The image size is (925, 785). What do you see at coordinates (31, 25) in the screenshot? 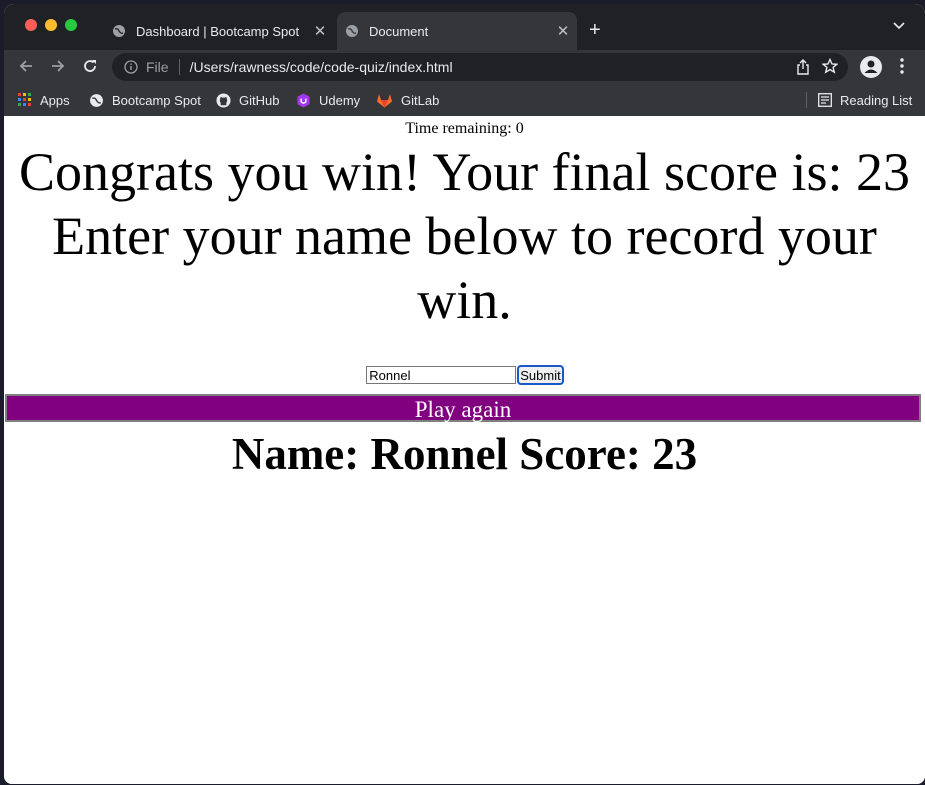
I see `close-window-button` at bounding box center [31, 25].